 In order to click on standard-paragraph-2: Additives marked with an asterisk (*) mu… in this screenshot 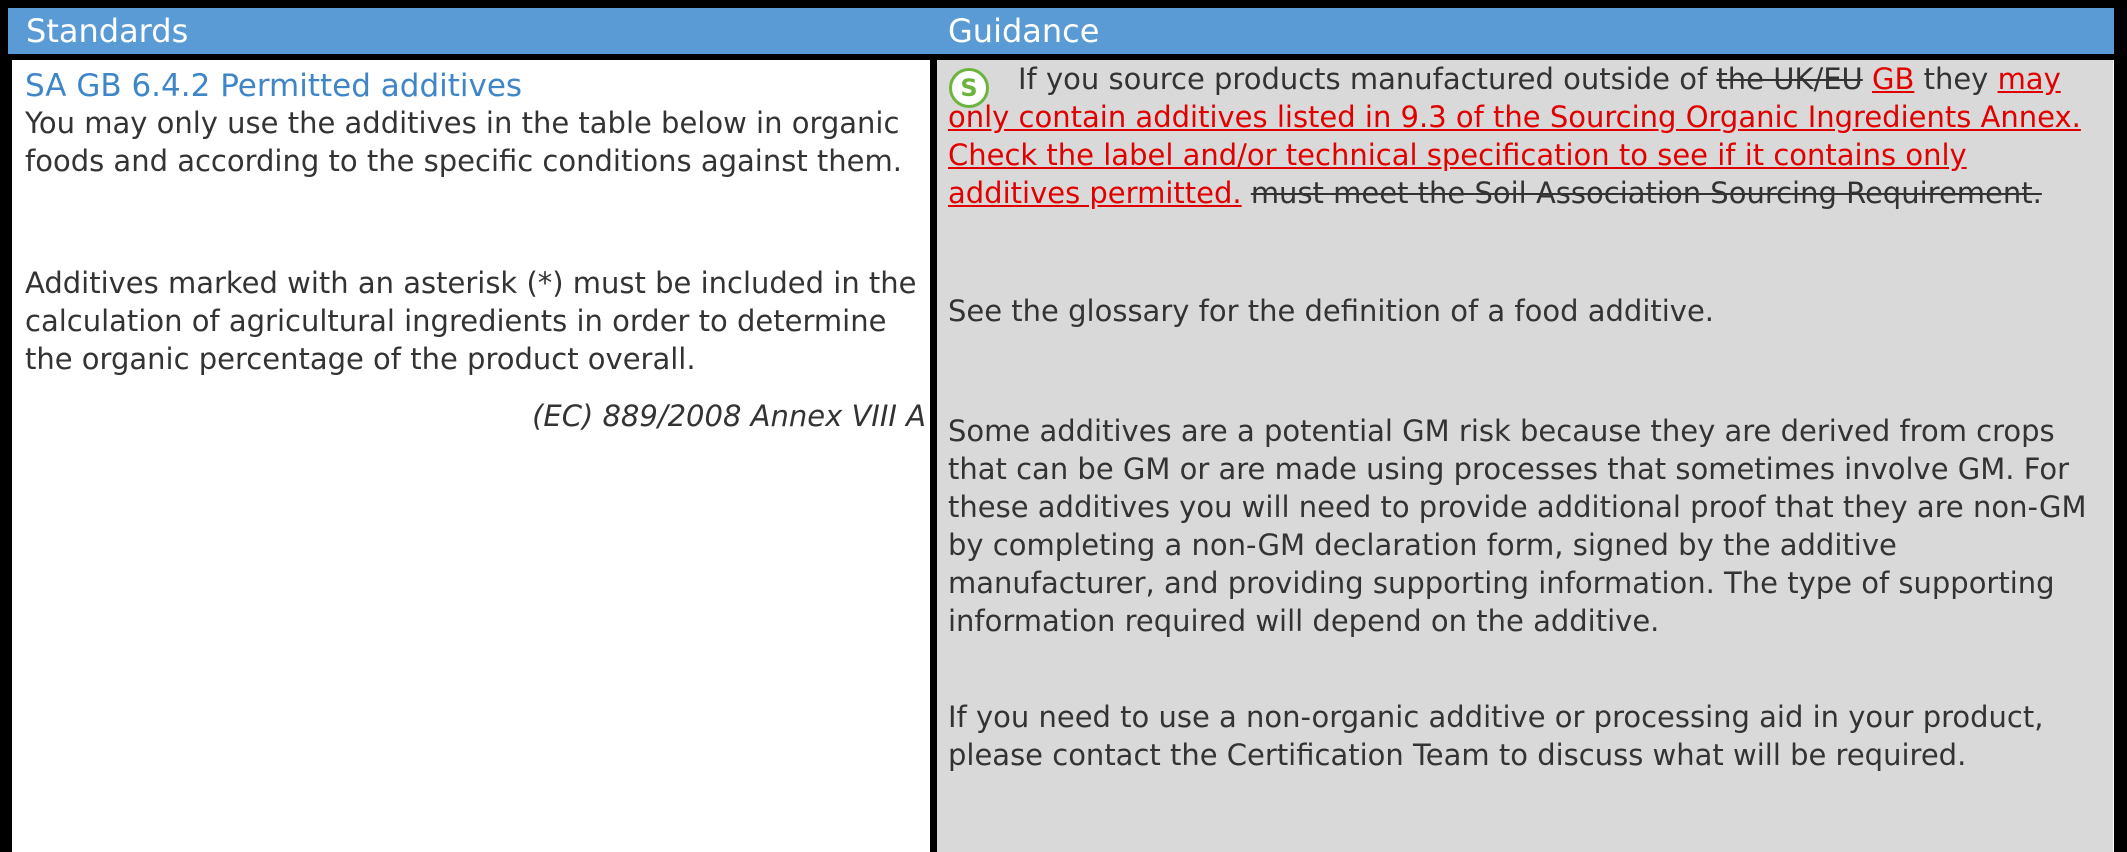, I will do `click(471, 321)`.